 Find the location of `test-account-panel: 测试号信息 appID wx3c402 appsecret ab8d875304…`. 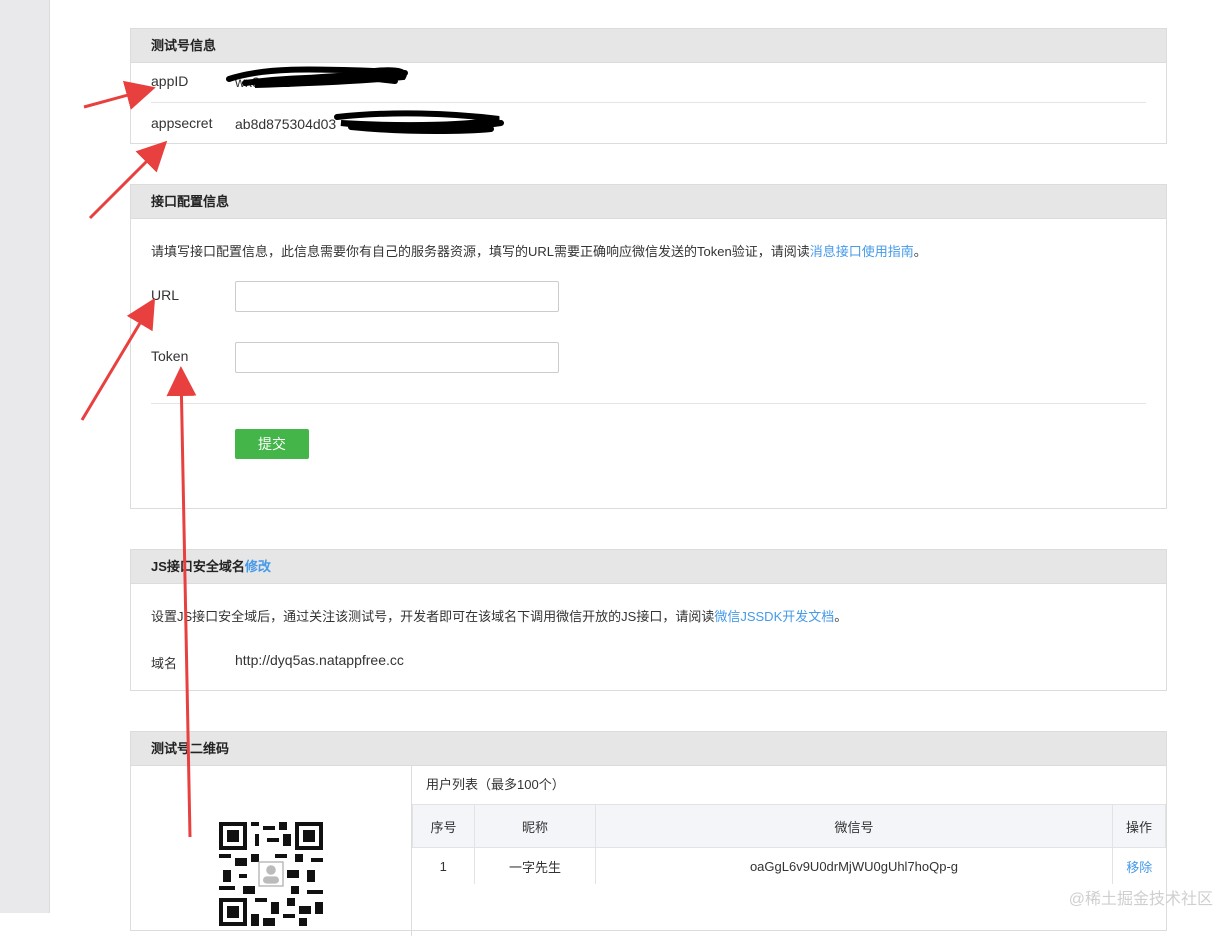

test-account-panel: 测试号信息 appID wx3c402 appsecret ab8d875304… is located at coordinates (648, 86).